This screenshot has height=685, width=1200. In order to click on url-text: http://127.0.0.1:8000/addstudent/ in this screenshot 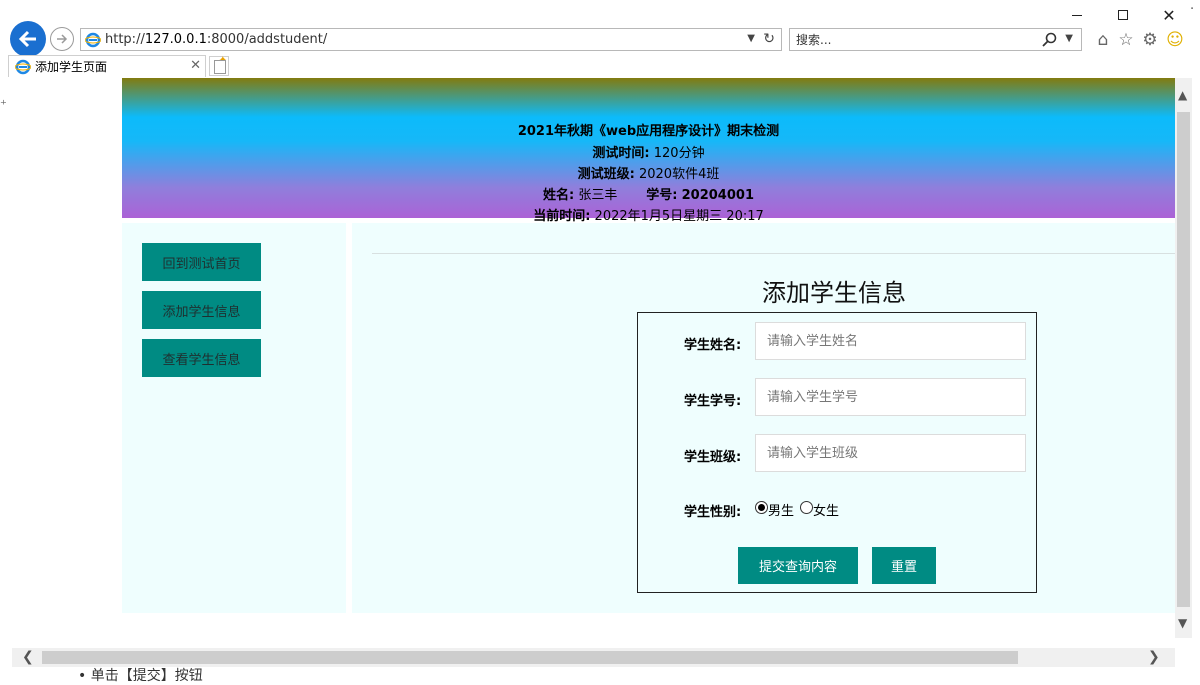, I will do `click(216, 39)`.